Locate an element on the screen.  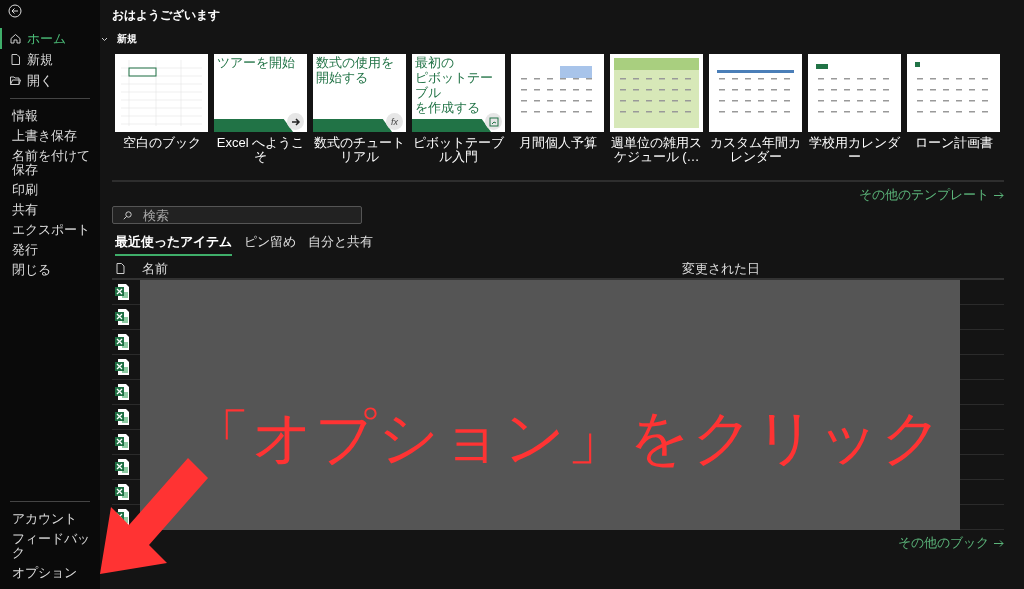
template-label: 数式のチュートリアル is located at coordinates (359, 157).